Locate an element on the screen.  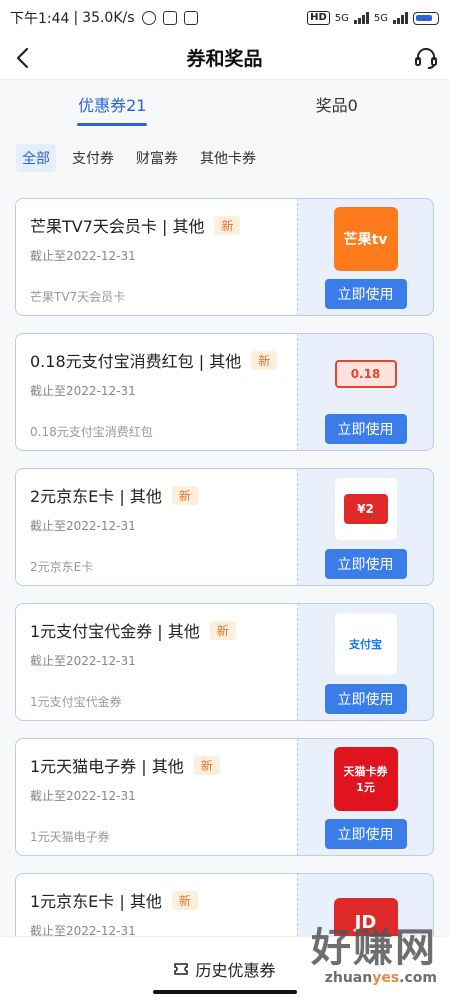
coupon-title-row: 2元京东E卡 | 其他 新 is located at coordinates (156, 495).